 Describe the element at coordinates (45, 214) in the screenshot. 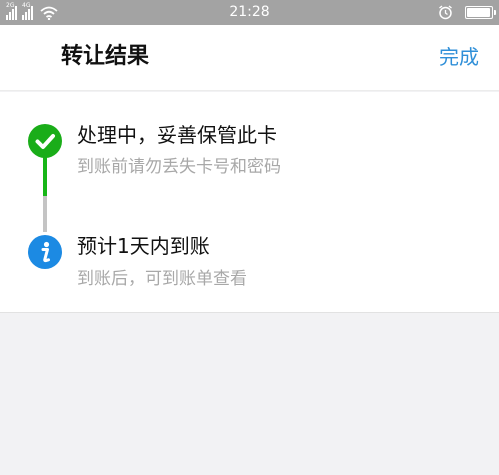

I see `timeline-line-pending` at that location.